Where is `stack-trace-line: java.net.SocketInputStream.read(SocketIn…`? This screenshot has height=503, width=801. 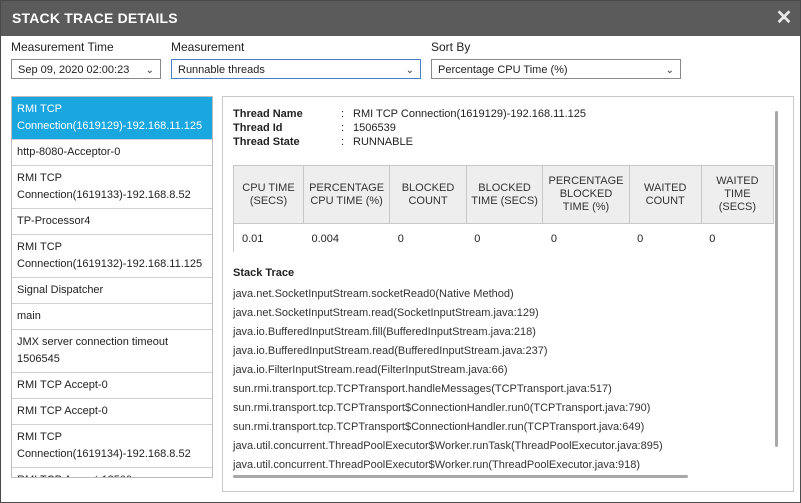 stack-trace-line: java.net.SocketInputStream.read(SocketIn… is located at coordinates (386, 313).